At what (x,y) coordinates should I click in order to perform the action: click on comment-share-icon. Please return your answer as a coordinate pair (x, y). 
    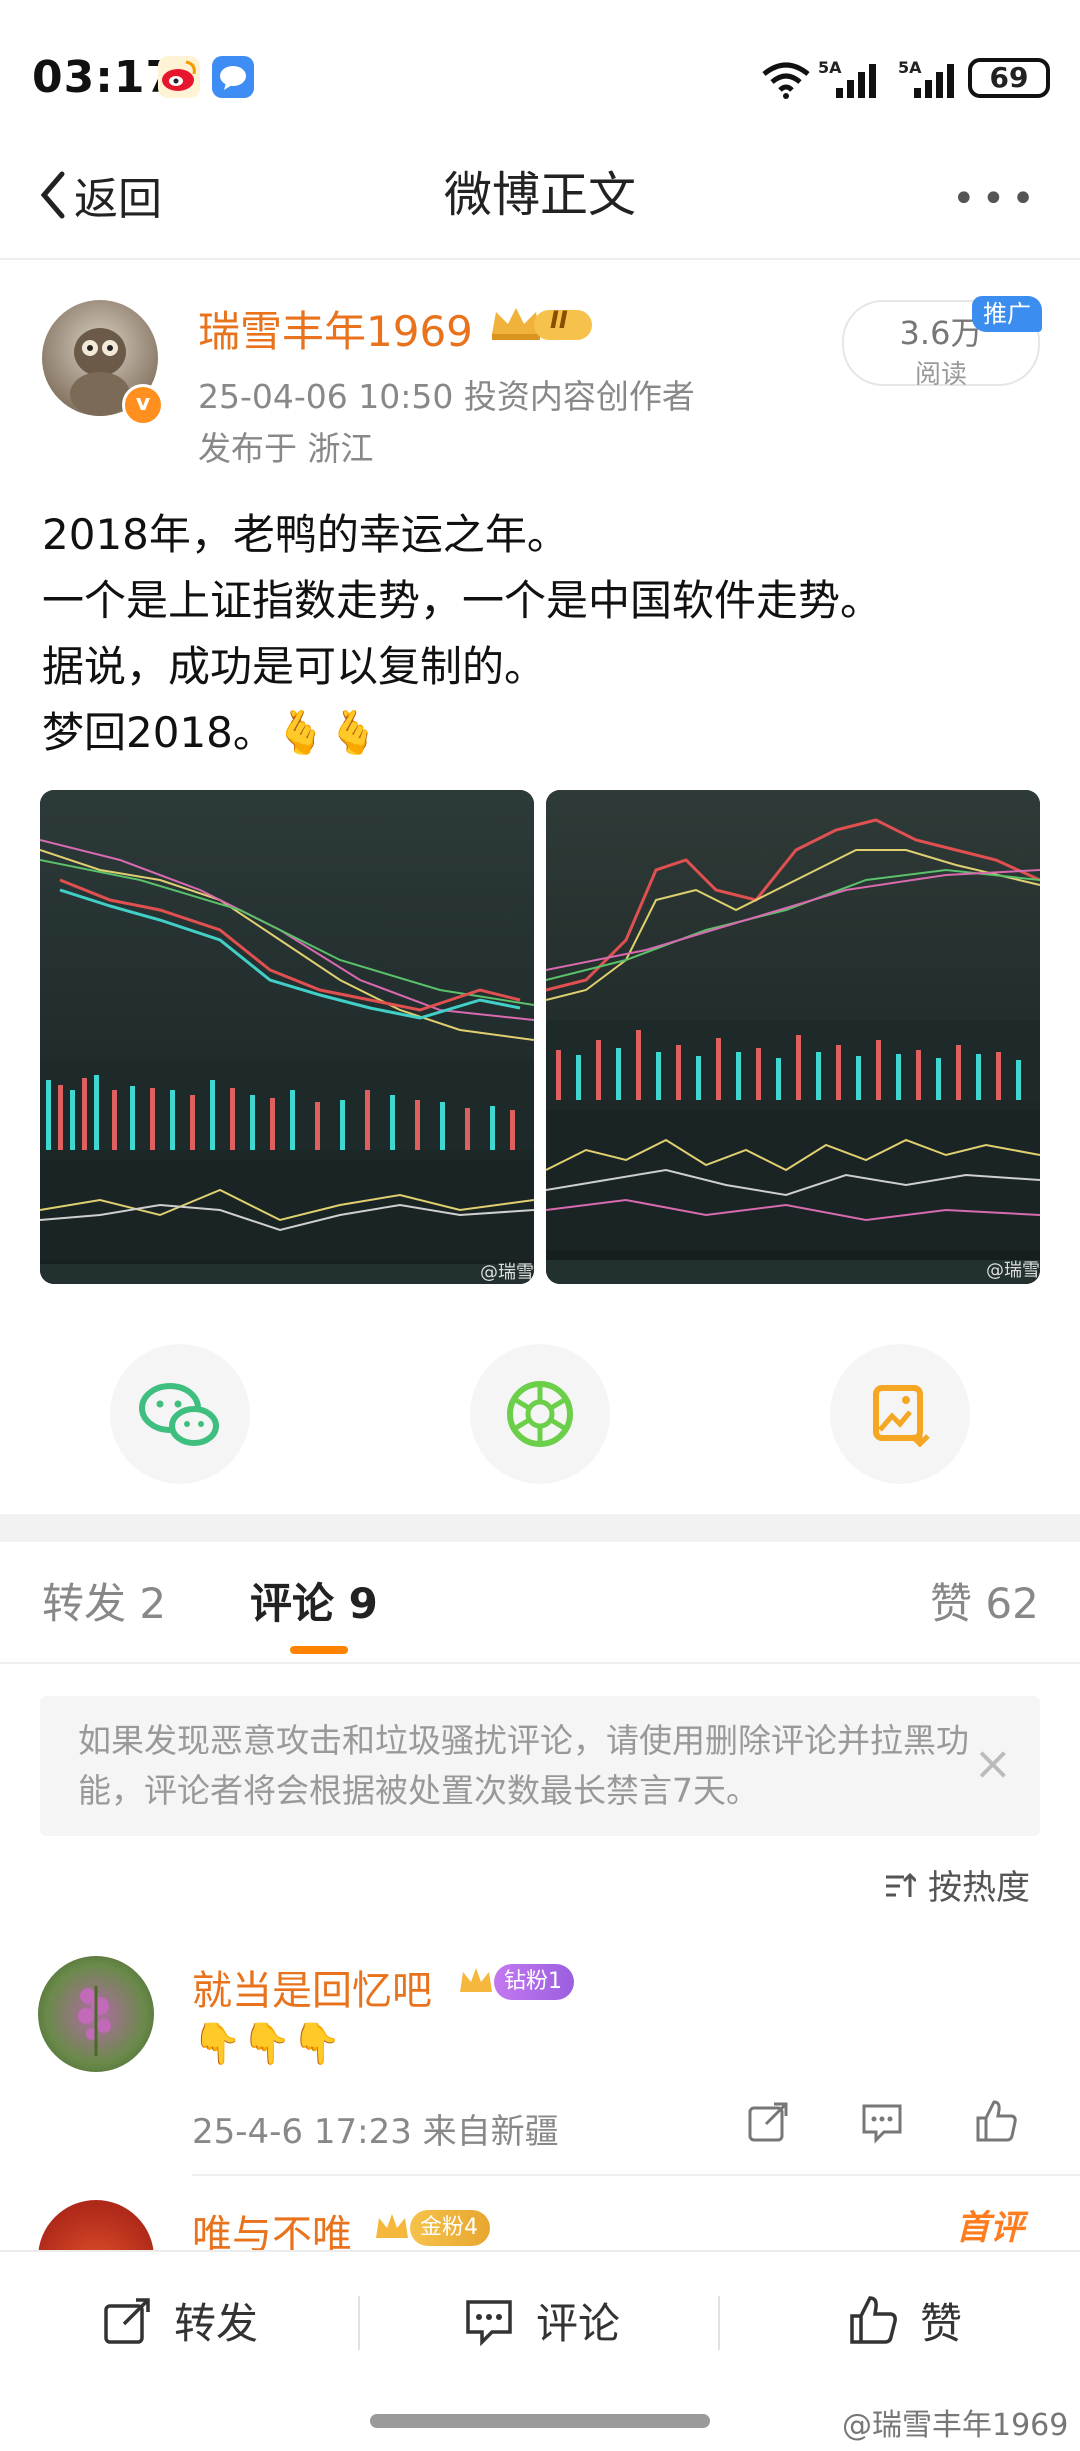
    Looking at the image, I should click on (768, 2122).